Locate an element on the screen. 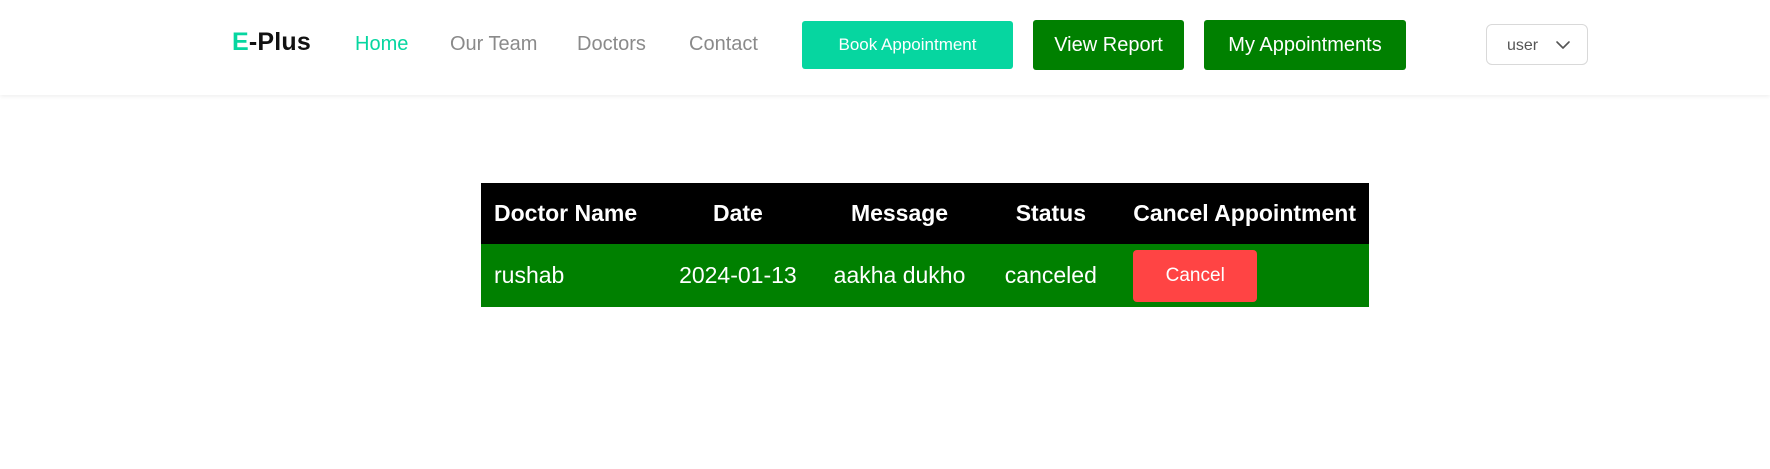 This screenshot has width=1770, height=469. brand-logo: E-Plus is located at coordinates (271, 42).